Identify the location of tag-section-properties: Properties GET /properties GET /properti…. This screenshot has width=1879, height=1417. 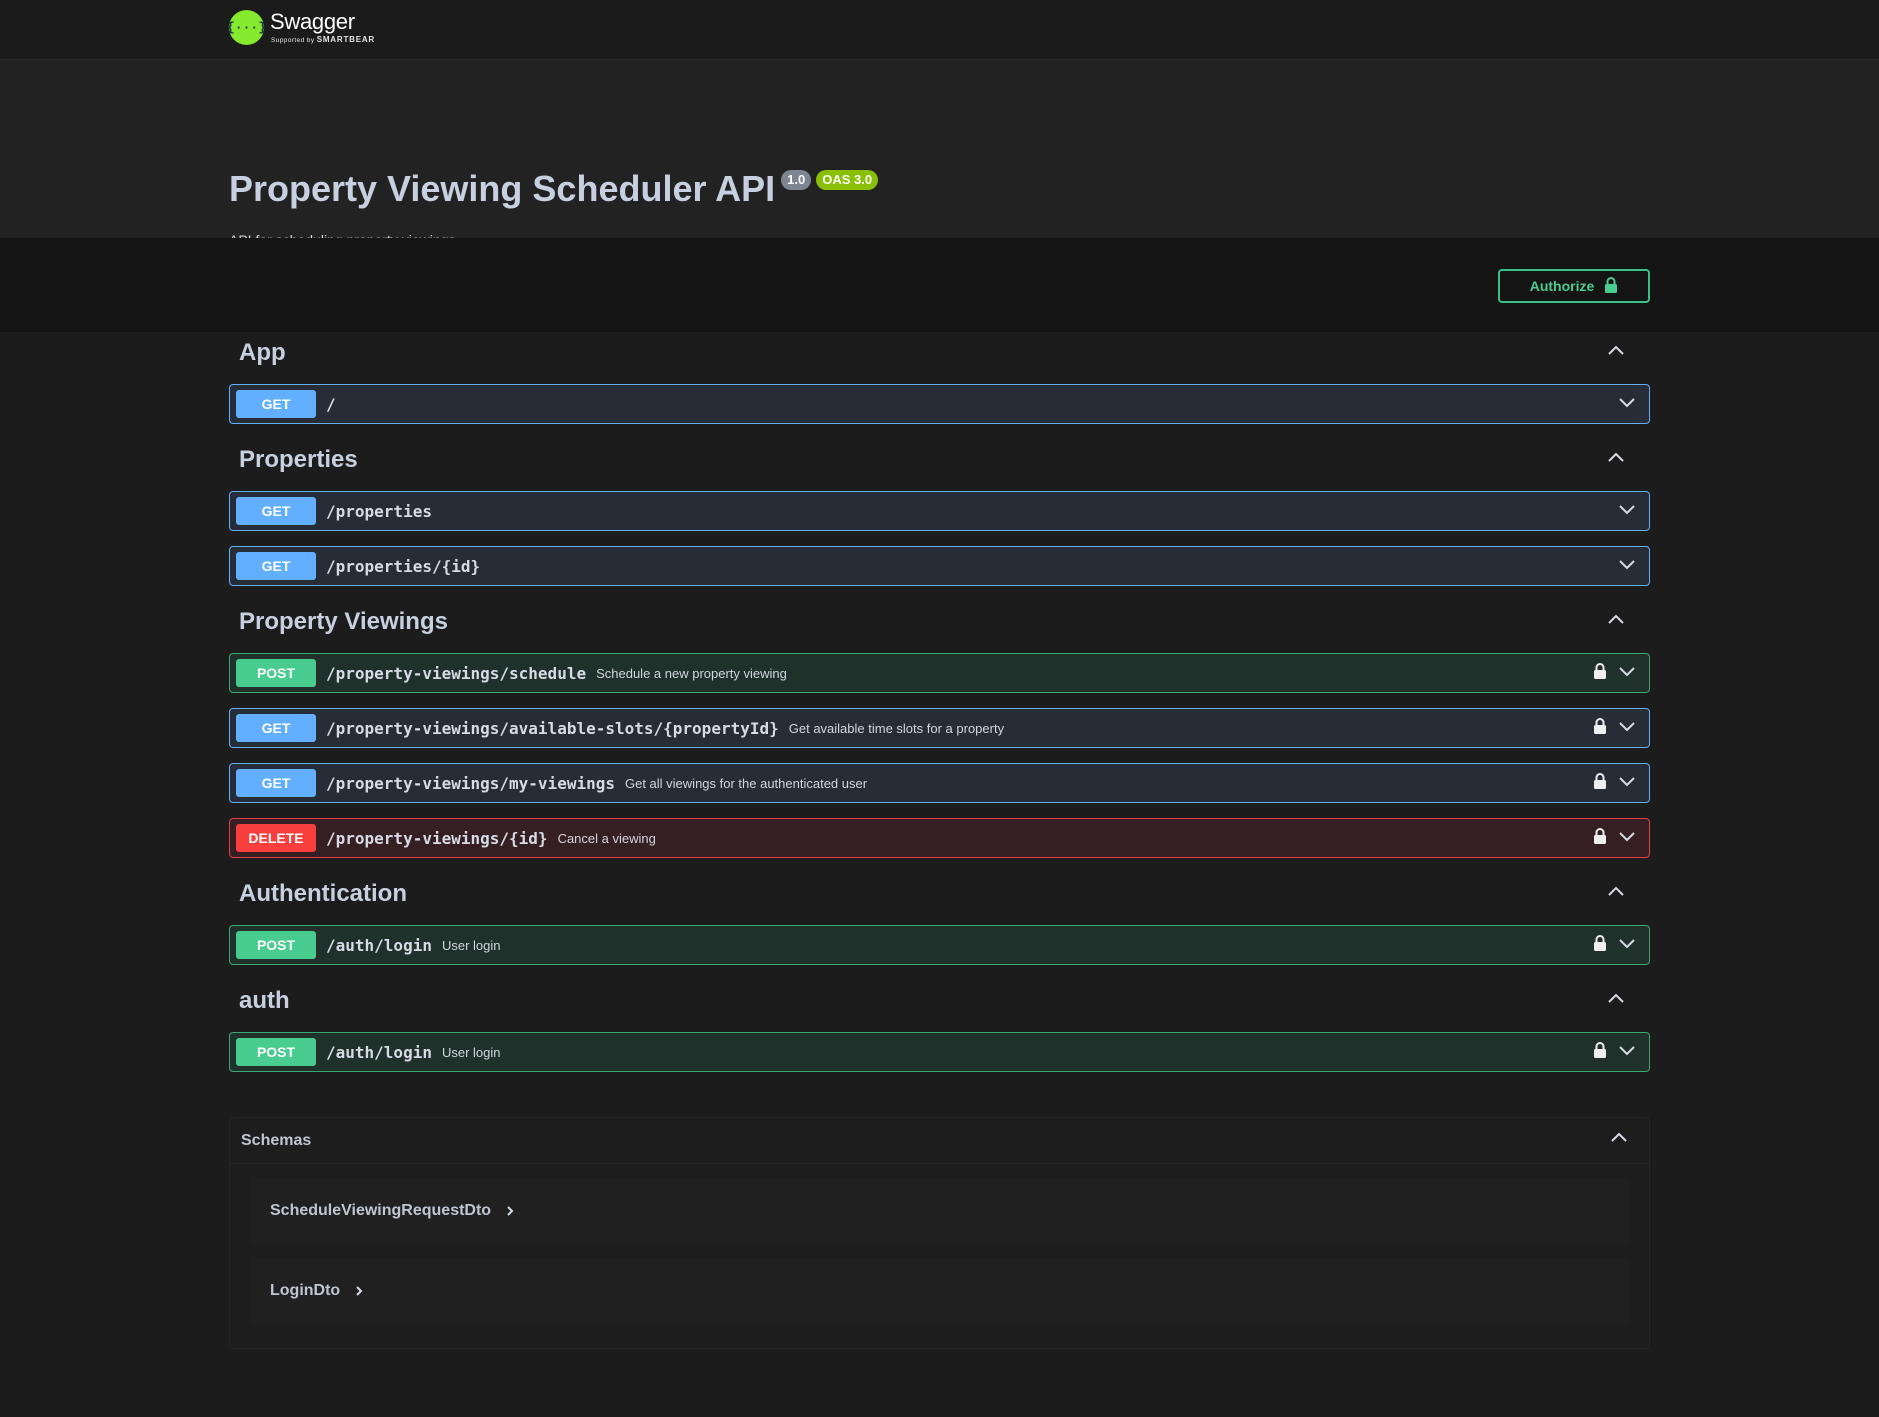
(939, 512).